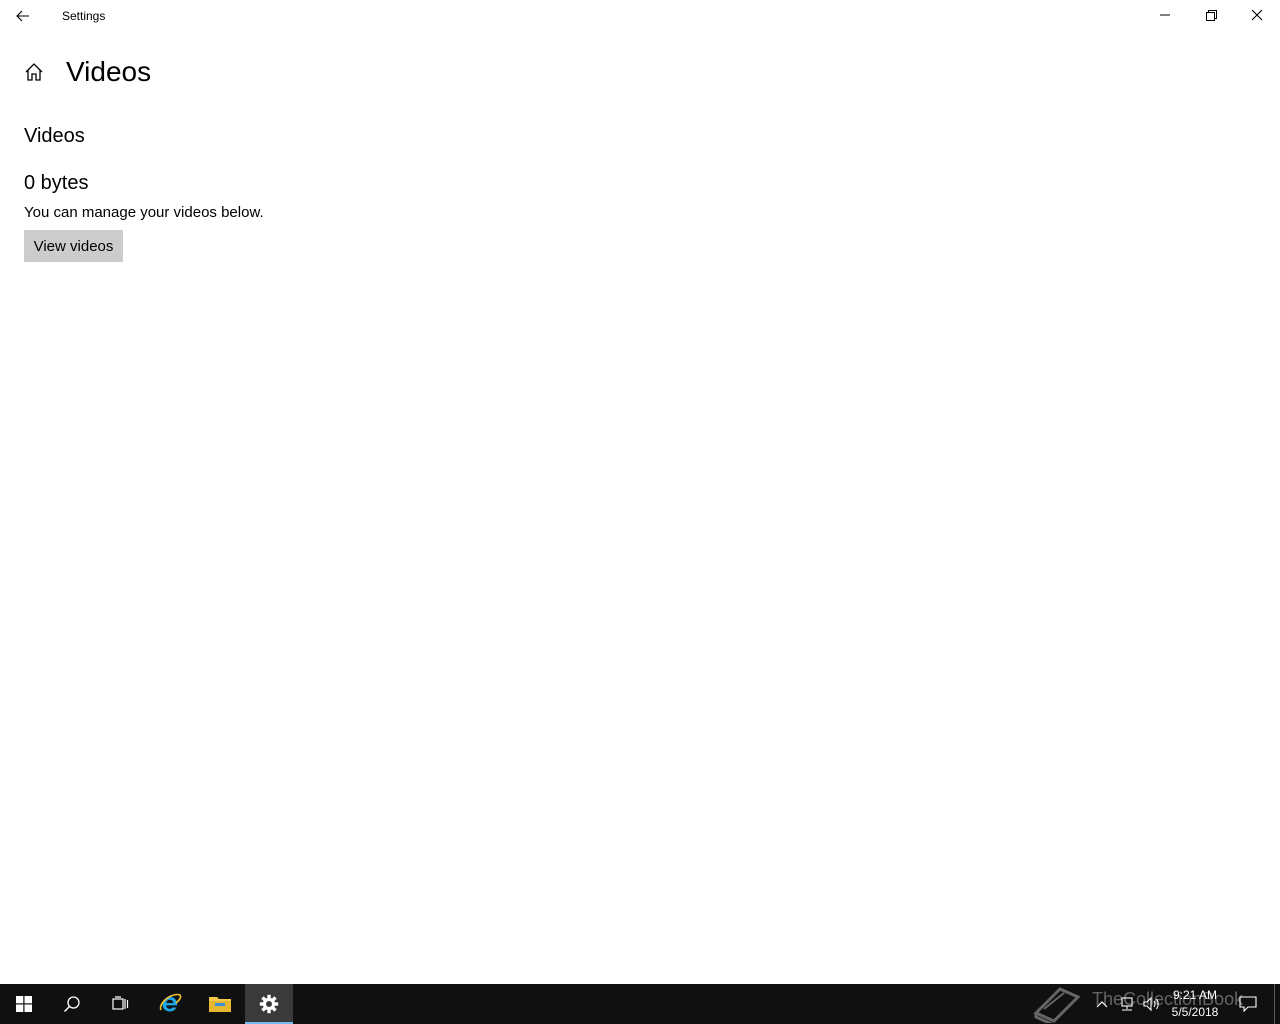  Describe the element at coordinates (56, 183) in the screenshot. I see `storage-size: 0 bytes` at that location.